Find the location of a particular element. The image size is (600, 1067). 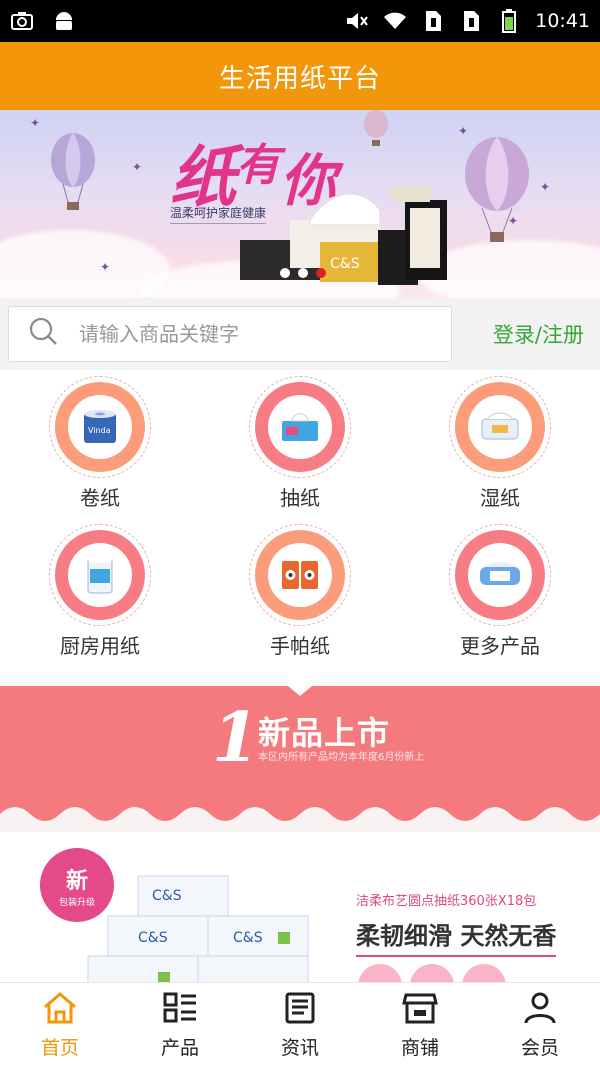

category-item-tissue: 抽纸 is located at coordinates (300, 453).